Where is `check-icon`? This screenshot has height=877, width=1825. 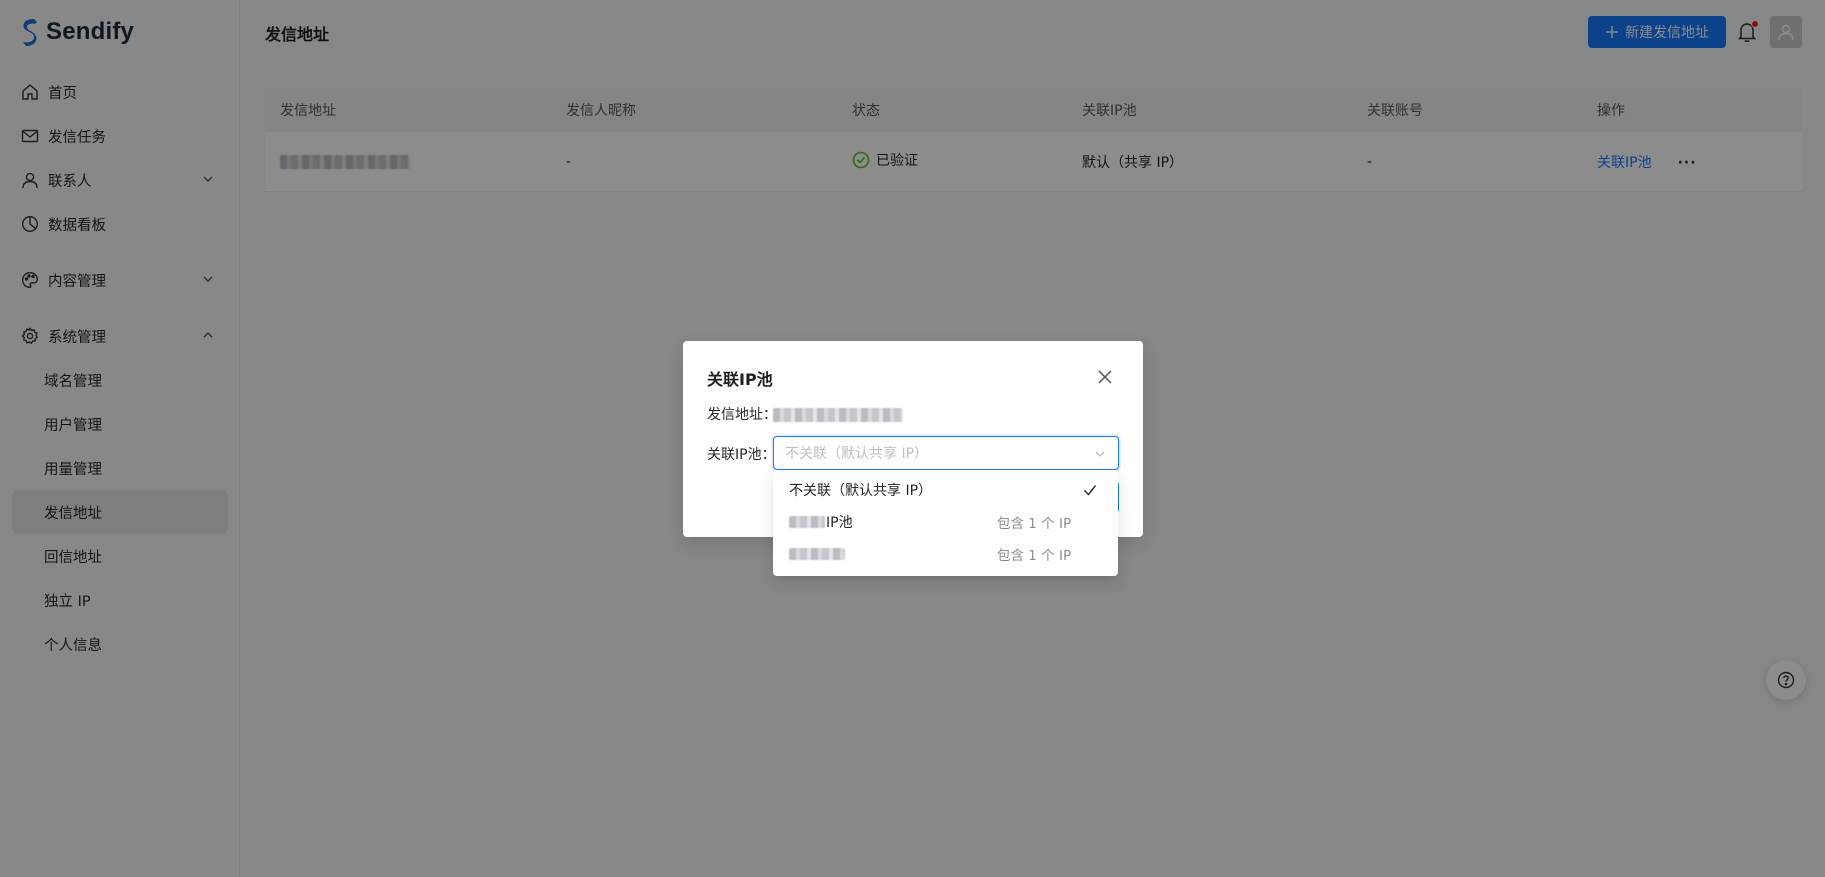
check-icon is located at coordinates (1090, 490).